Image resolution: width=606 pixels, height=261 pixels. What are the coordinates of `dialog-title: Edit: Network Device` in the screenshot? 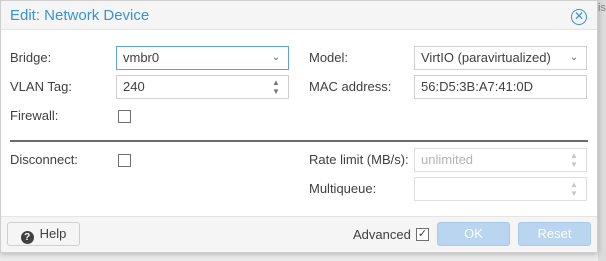 It's located at (80, 15).